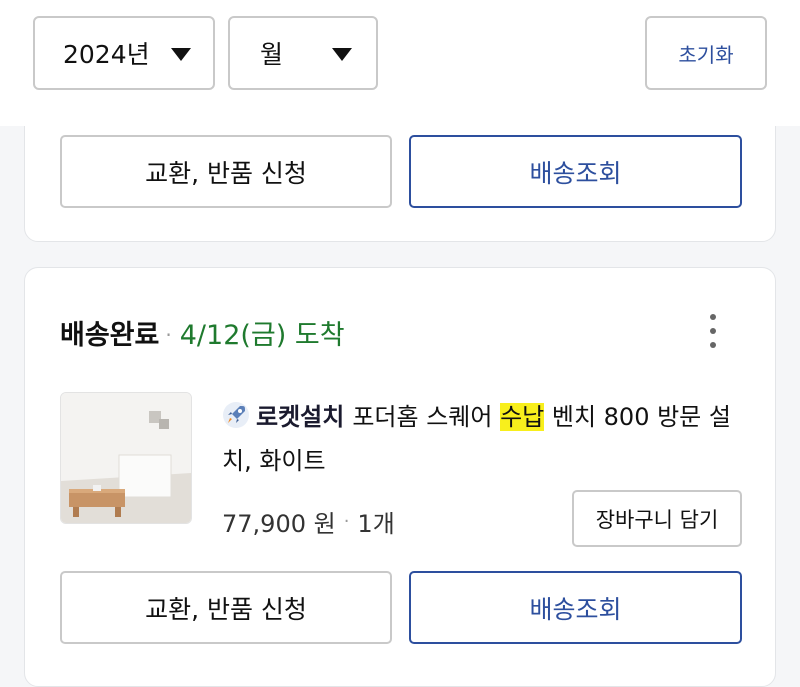 Image resolution: width=800 pixels, height=687 pixels. I want to click on product-title: 로켓설치 포더홈 스퀘어 수납 벤치 800 방문 설치, 화이트, so click(482, 439).